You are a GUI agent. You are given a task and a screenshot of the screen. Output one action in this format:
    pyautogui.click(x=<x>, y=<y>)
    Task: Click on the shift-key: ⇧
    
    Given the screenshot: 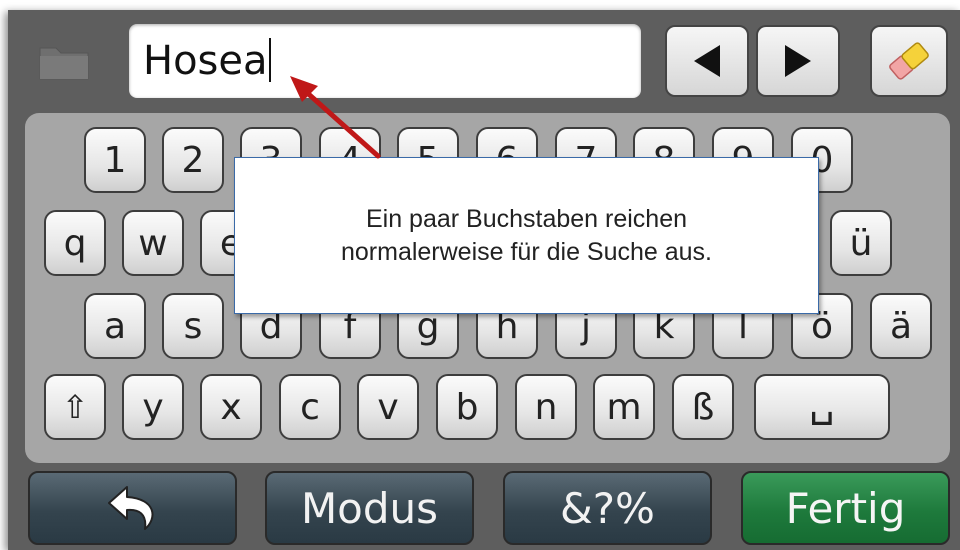 What is the action you would take?
    pyautogui.click(x=75, y=407)
    